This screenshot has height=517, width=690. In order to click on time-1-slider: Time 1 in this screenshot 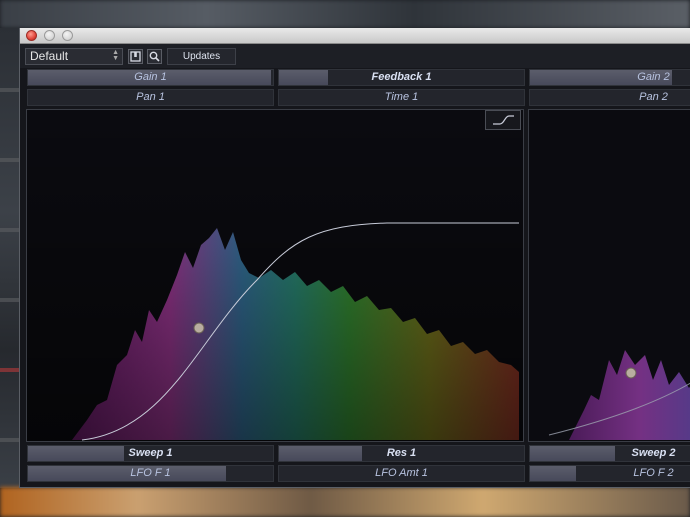, I will do `click(401, 97)`.